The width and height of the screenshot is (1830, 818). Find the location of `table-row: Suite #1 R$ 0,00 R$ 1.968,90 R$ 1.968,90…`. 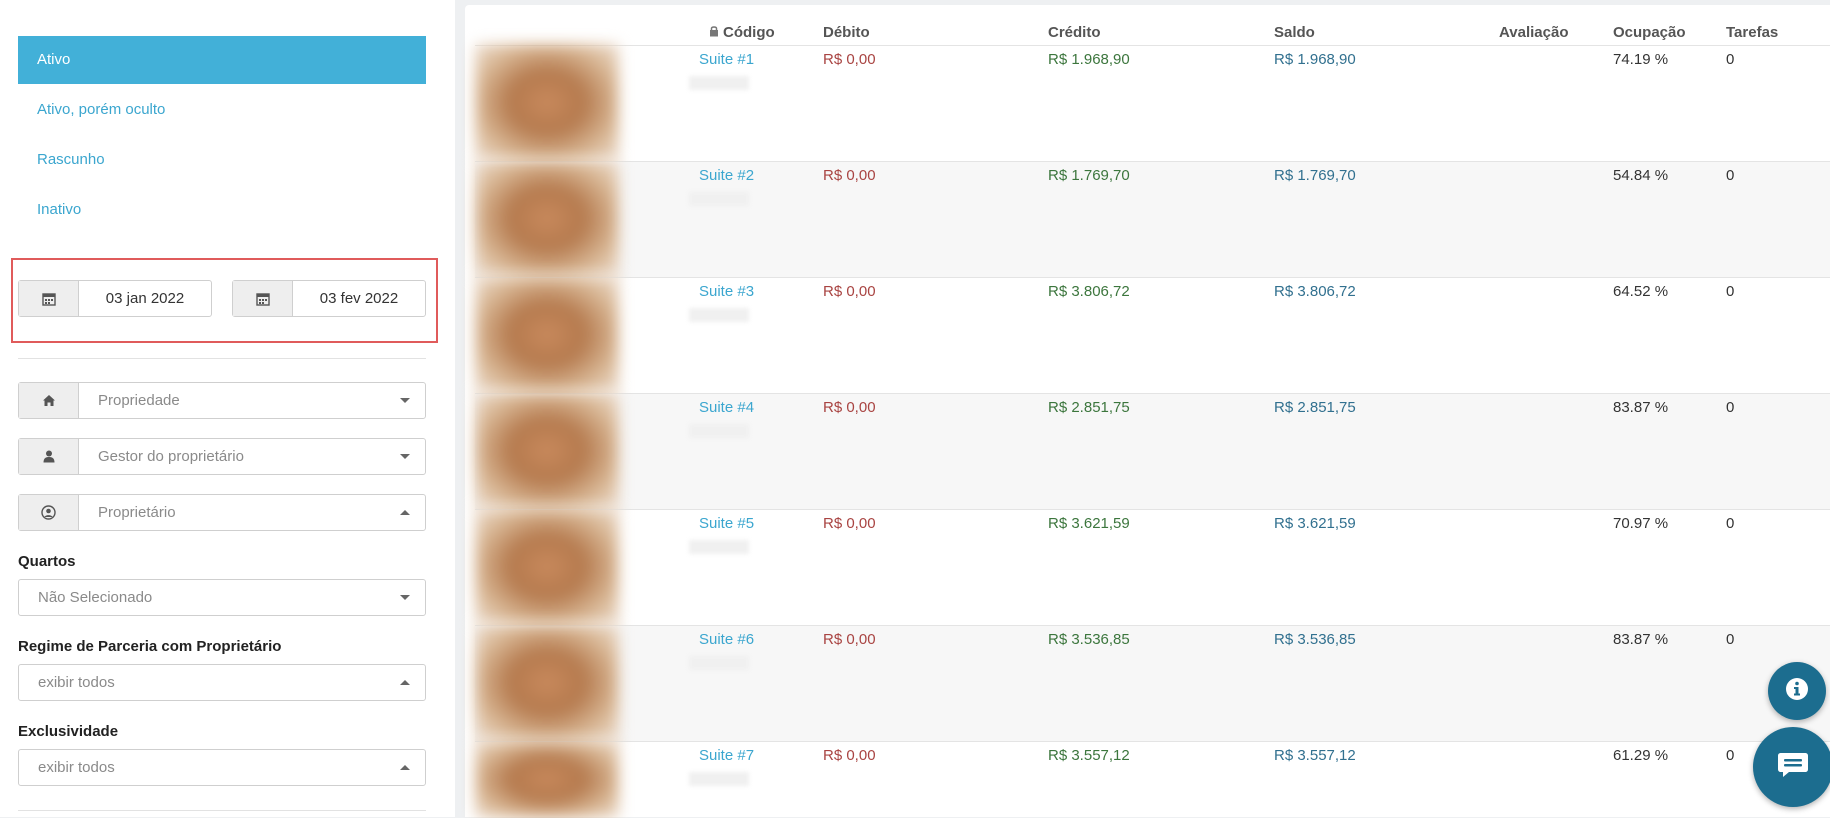

table-row: Suite #1 R$ 0,00 R$ 1.968,90 R$ 1.968,90… is located at coordinates (1152, 102).